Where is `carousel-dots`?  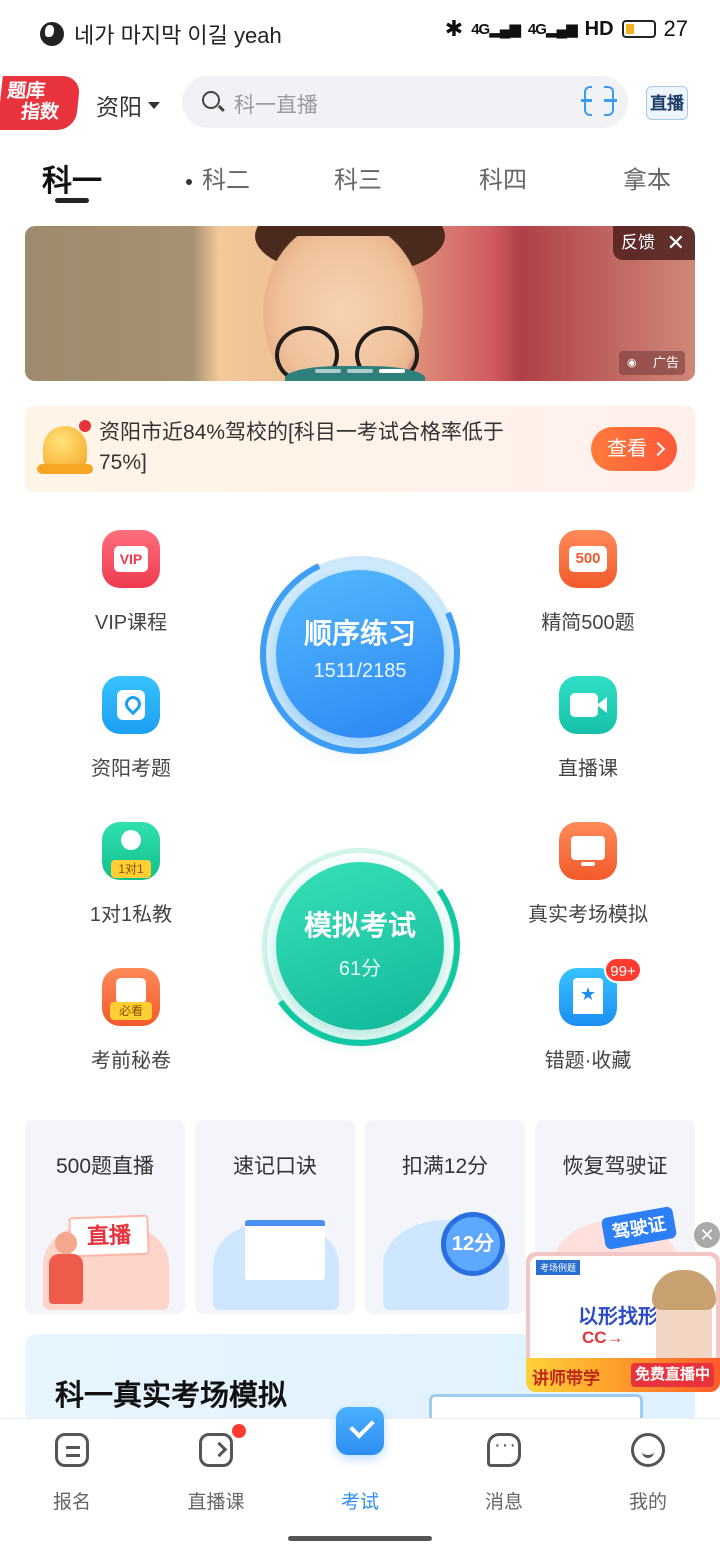
carousel-dots is located at coordinates (360, 371).